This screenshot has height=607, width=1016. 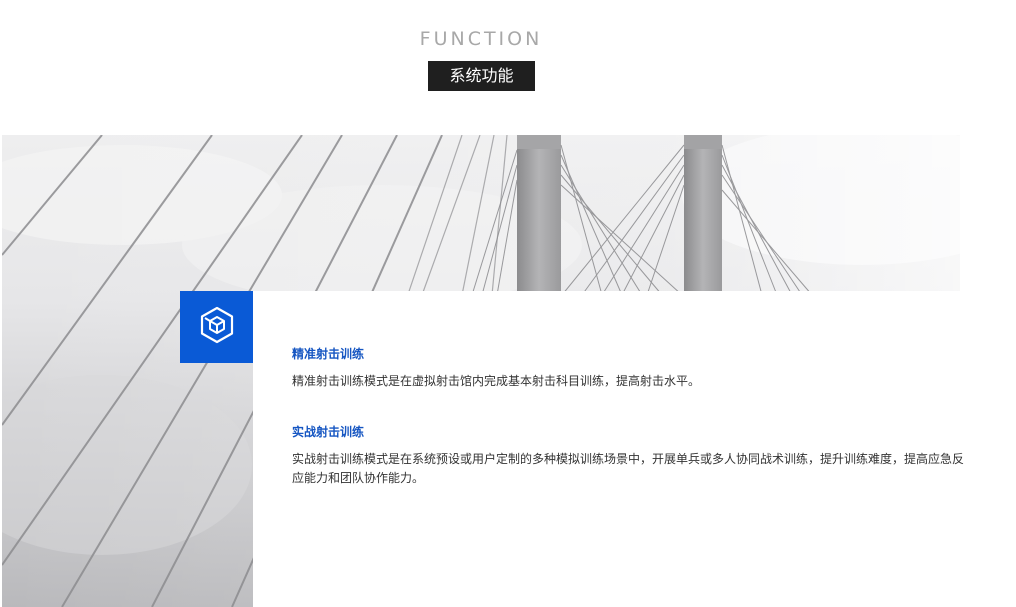 What do you see at coordinates (481, 76) in the screenshot?
I see `section-title: 系统功能` at bounding box center [481, 76].